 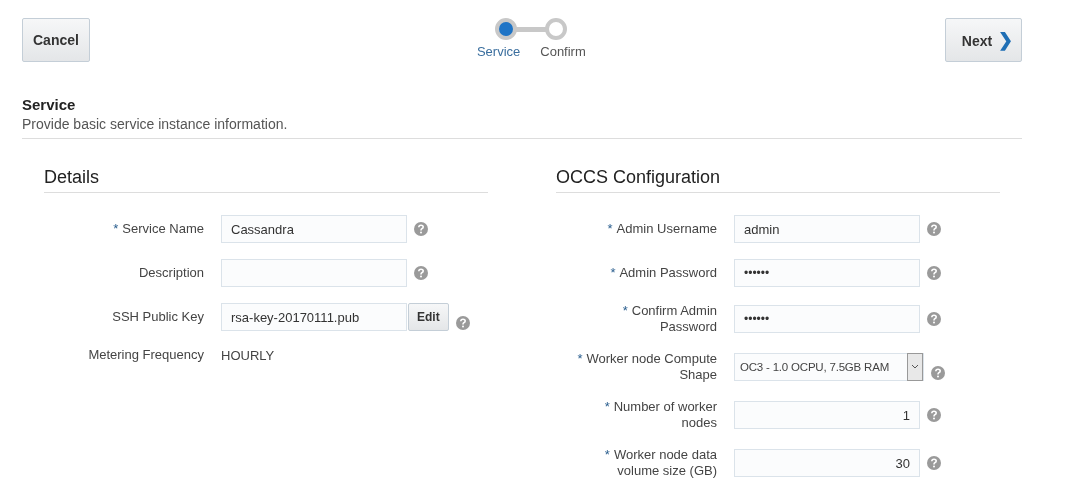 What do you see at coordinates (314, 317) in the screenshot?
I see `input-field: rsa-key-20170111.pub` at bounding box center [314, 317].